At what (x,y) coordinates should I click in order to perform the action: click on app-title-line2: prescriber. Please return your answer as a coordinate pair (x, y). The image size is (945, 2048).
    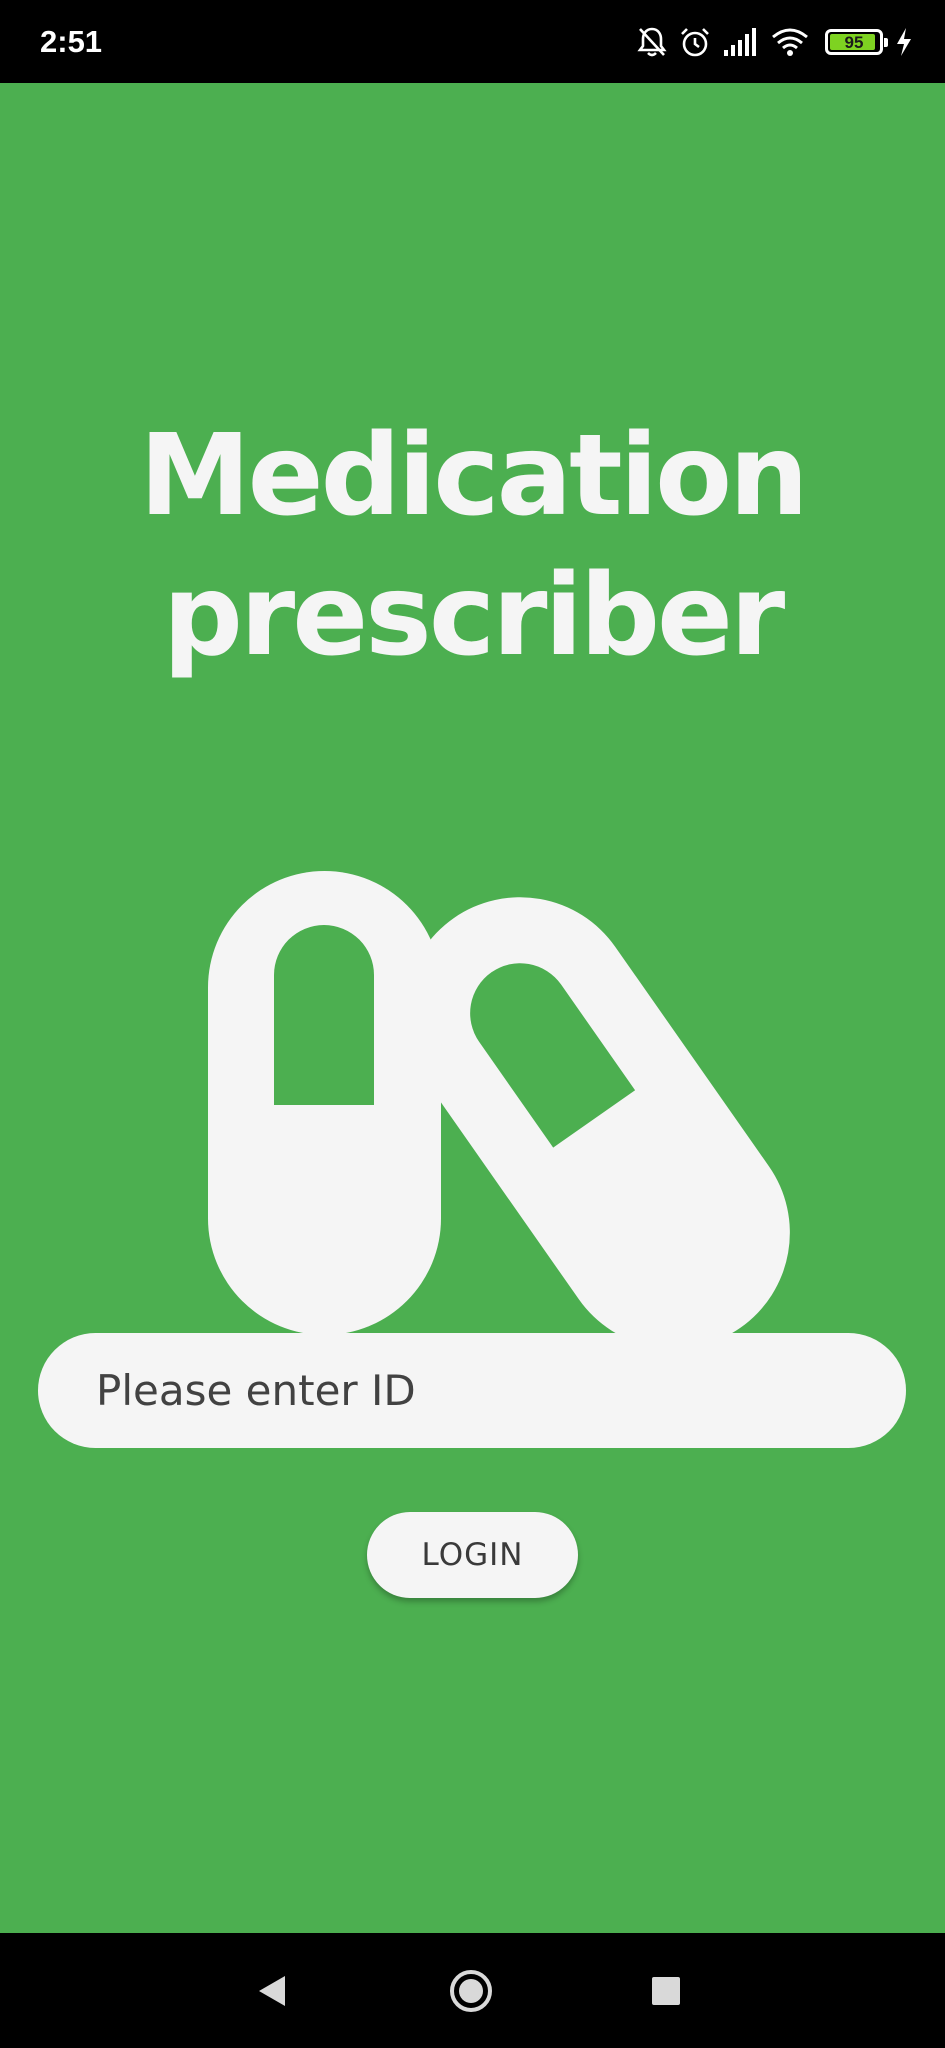
    Looking at the image, I should click on (473, 616).